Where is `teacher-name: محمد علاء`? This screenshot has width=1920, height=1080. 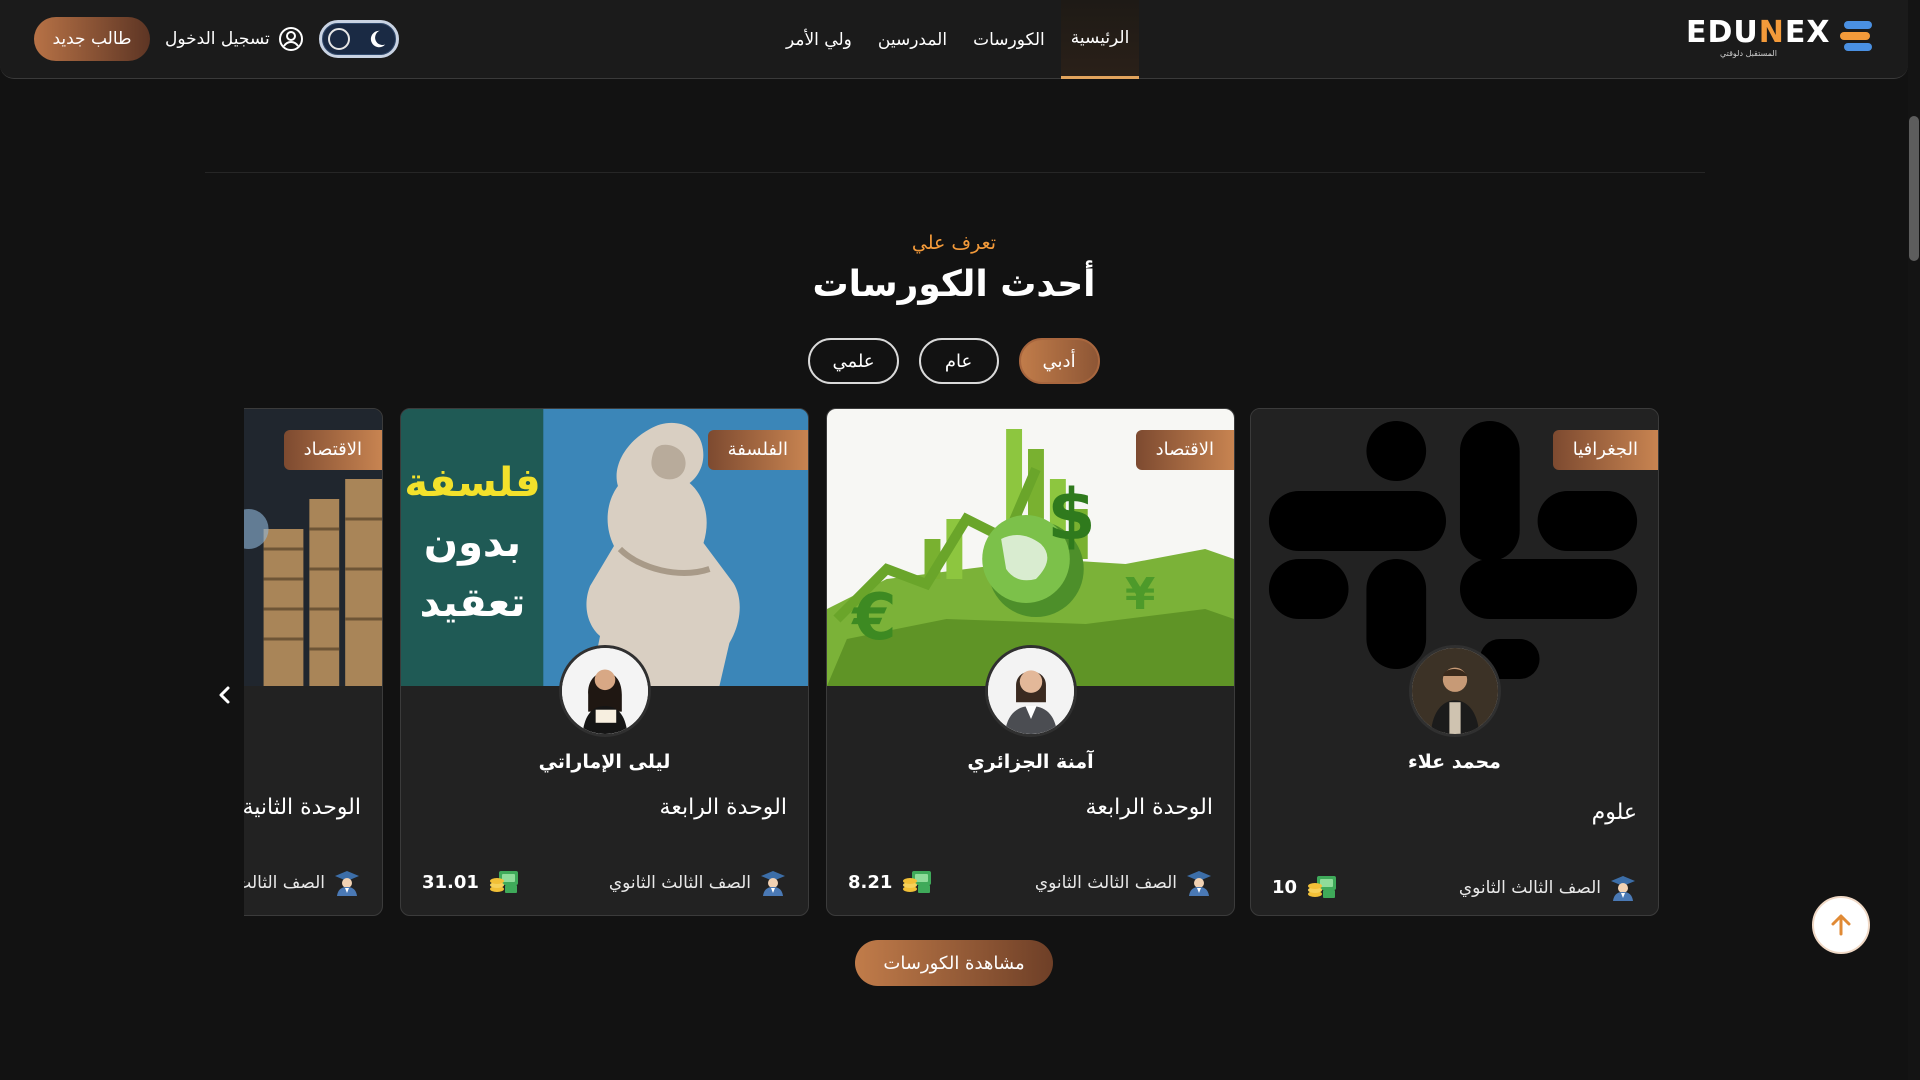 teacher-name: محمد علاء is located at coordinates (1454, 762).